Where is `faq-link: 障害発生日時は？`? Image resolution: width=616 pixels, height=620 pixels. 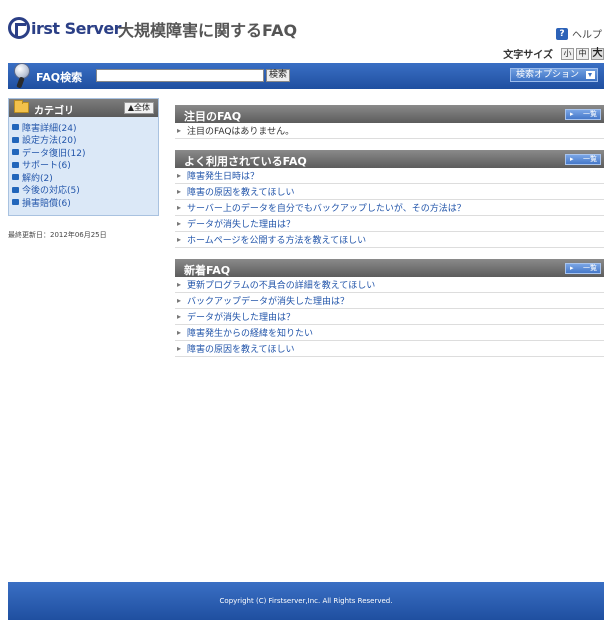 faq-link: 障害発生日時は？ is located at coordinates (223, 175).